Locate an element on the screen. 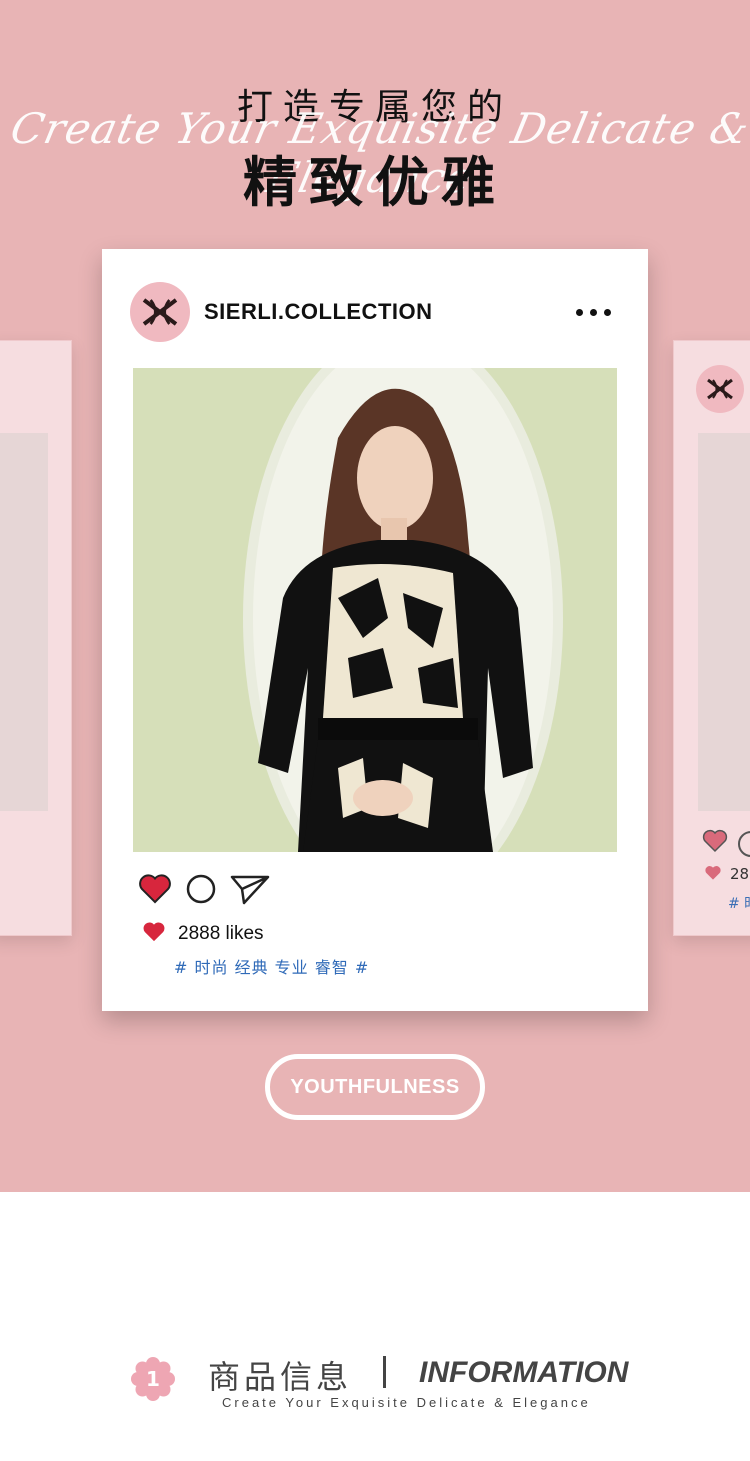 Image resolution: width=750 pixels, height=1461 pixels. section-title-cn: 商品信息 is located at coordinates (280, 1377).